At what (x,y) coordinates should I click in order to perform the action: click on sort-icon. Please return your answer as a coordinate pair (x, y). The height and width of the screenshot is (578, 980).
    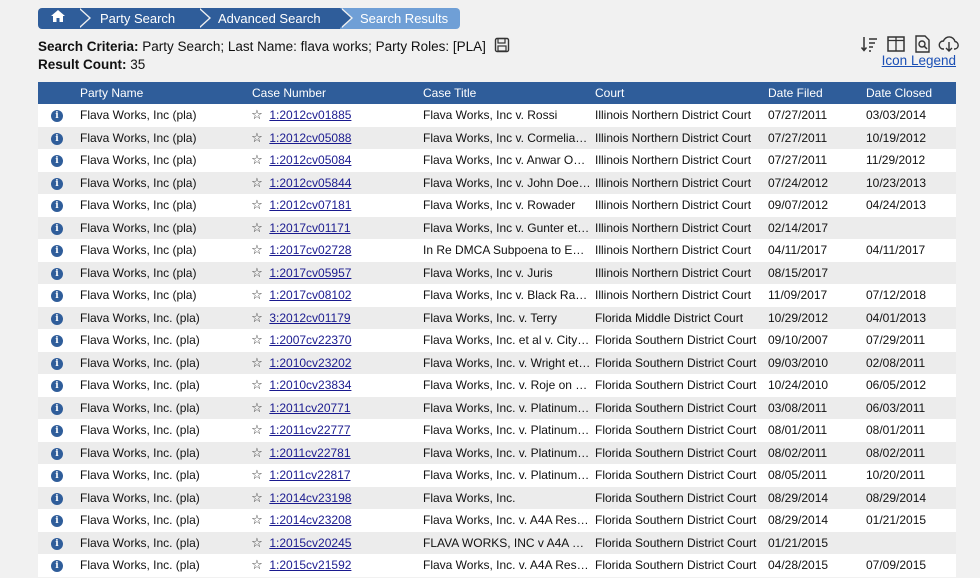
    Looking at the image, I should click on (870, 44).